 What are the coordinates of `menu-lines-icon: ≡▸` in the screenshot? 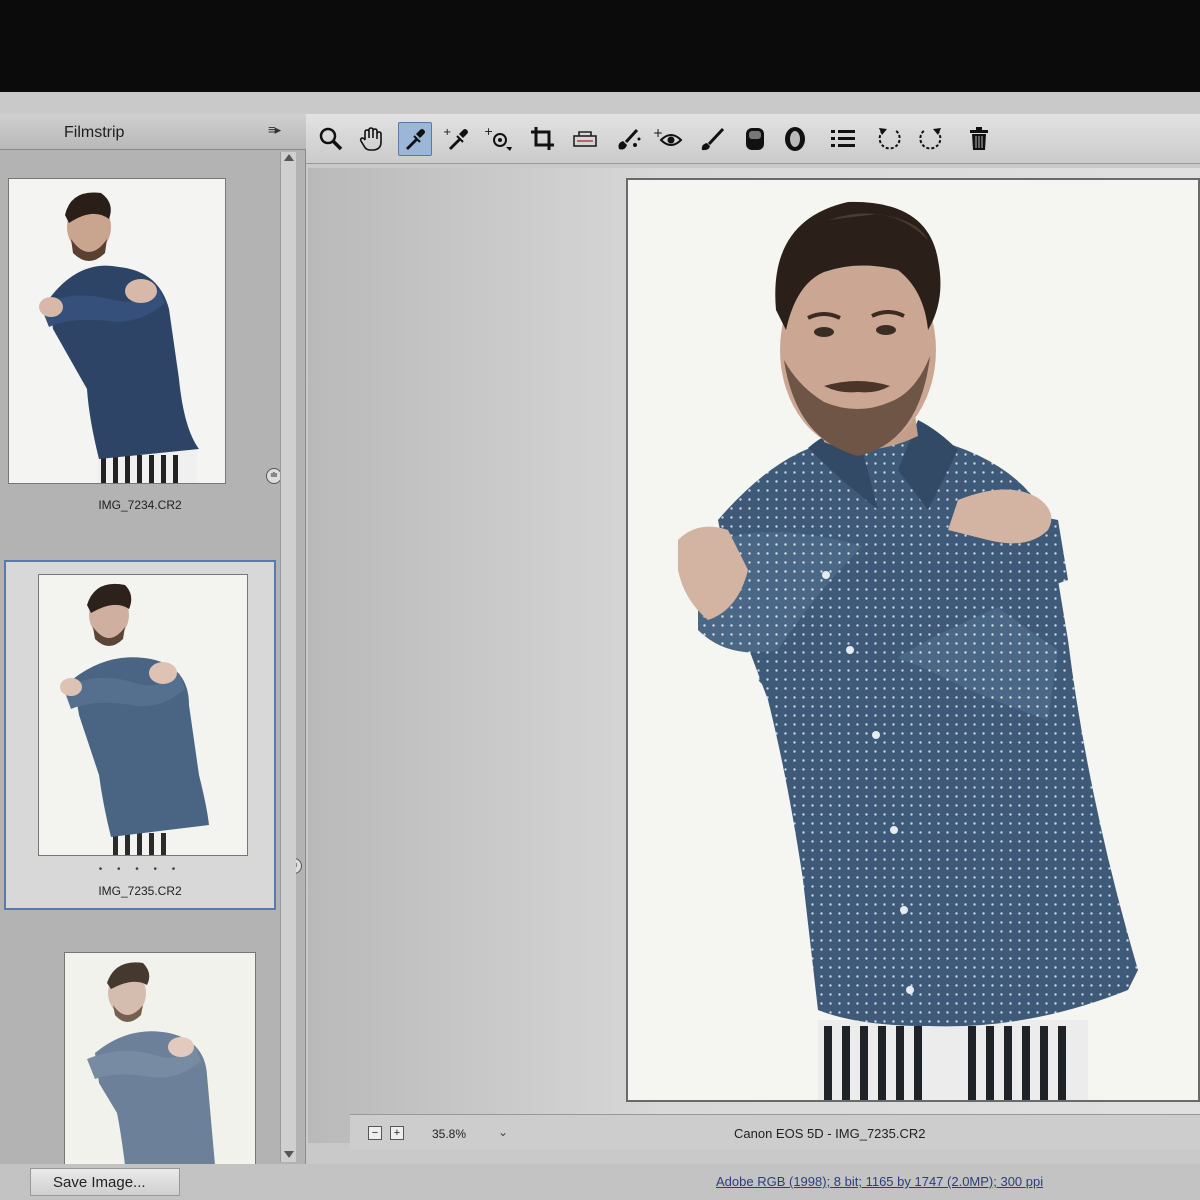 It's located at (274, 130).